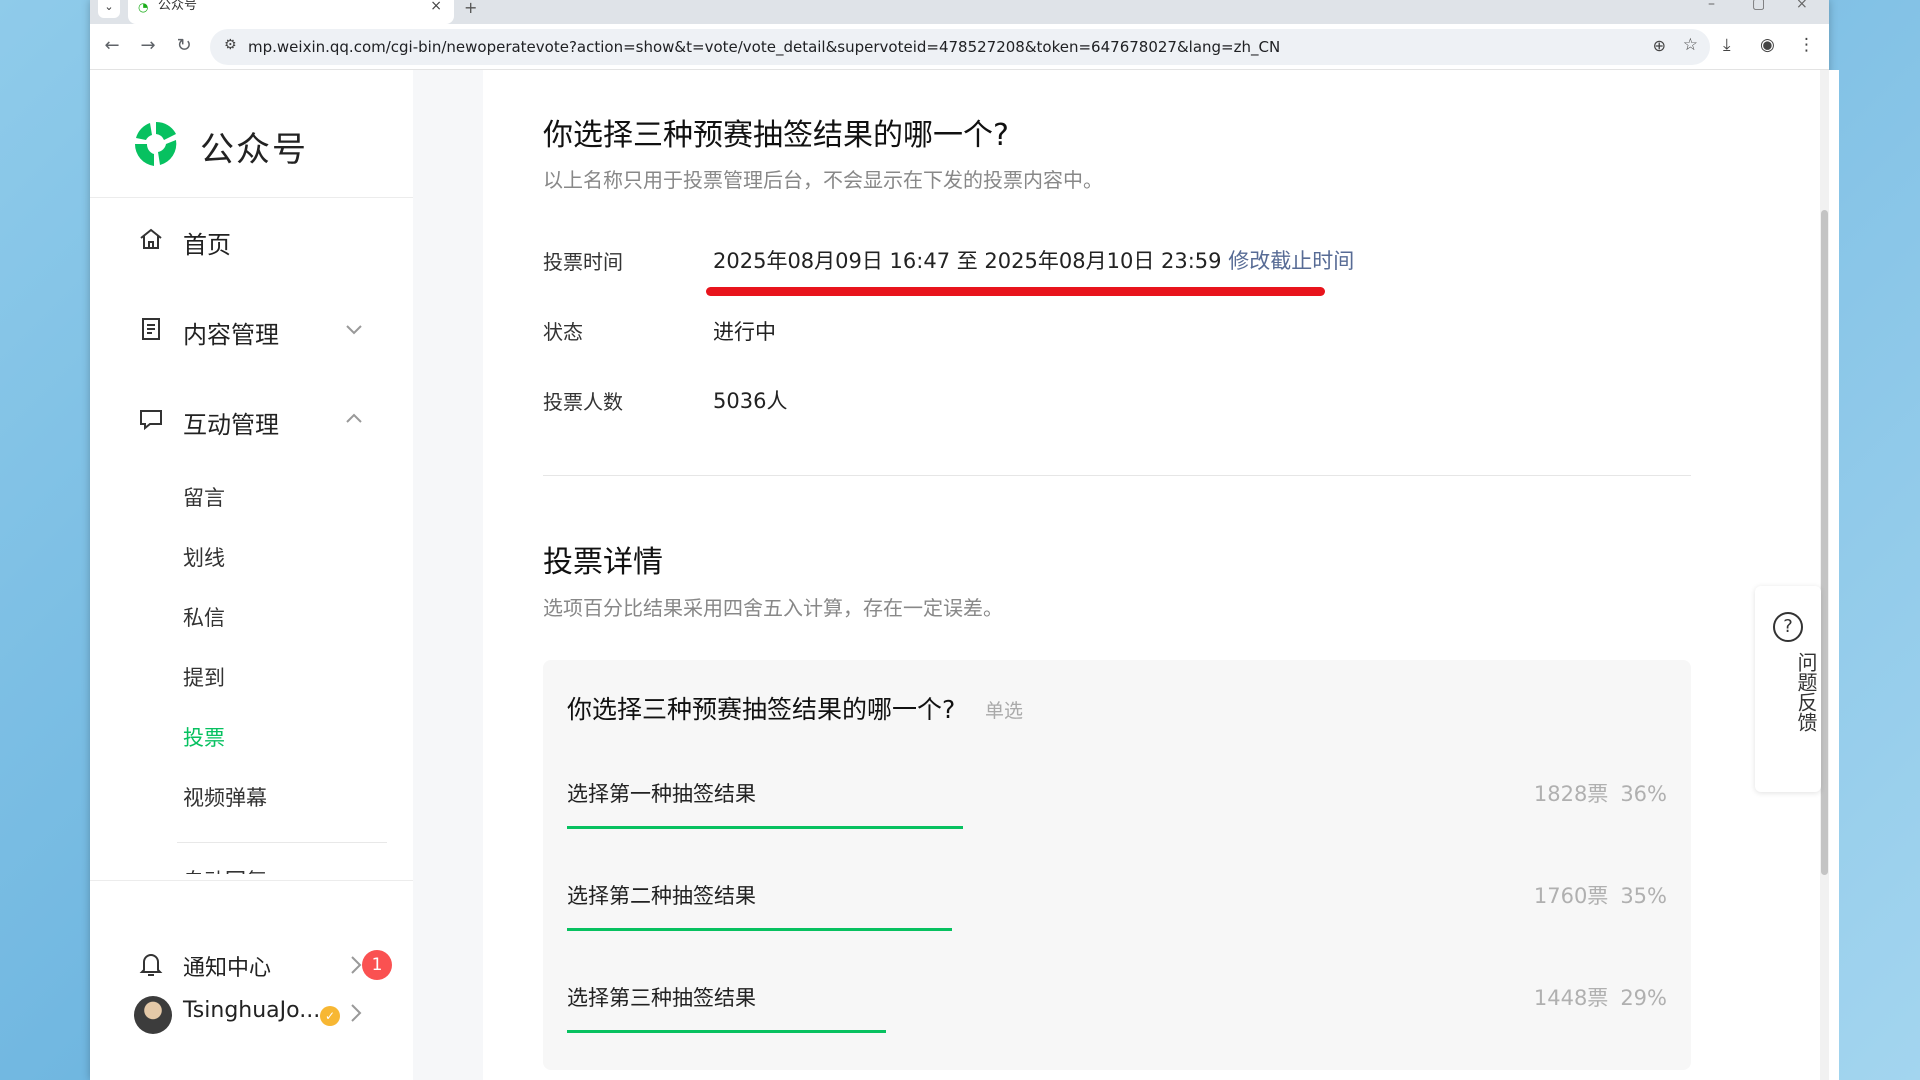  I want to click on option-votes: 1760票, so click(1571, 896).